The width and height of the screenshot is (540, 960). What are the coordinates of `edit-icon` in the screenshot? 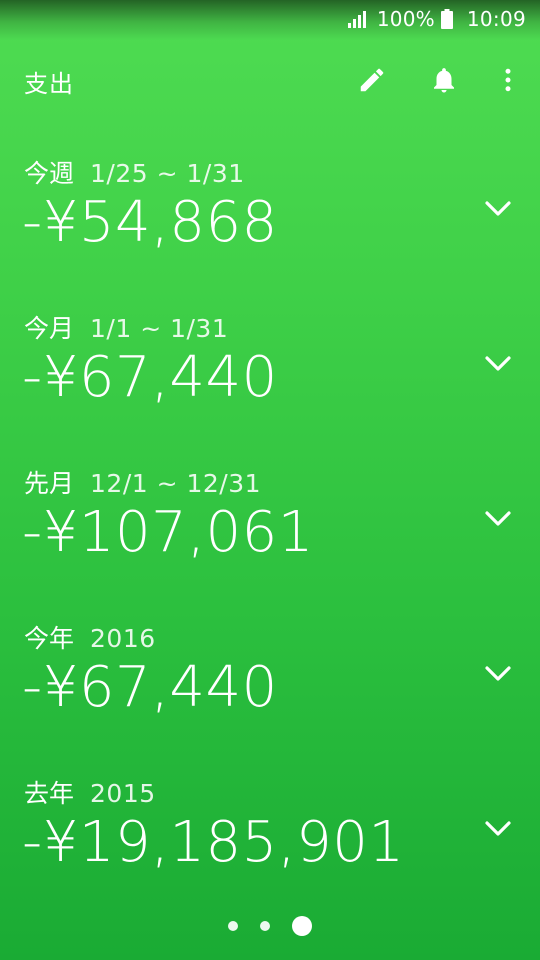 It's located at (372, 80).